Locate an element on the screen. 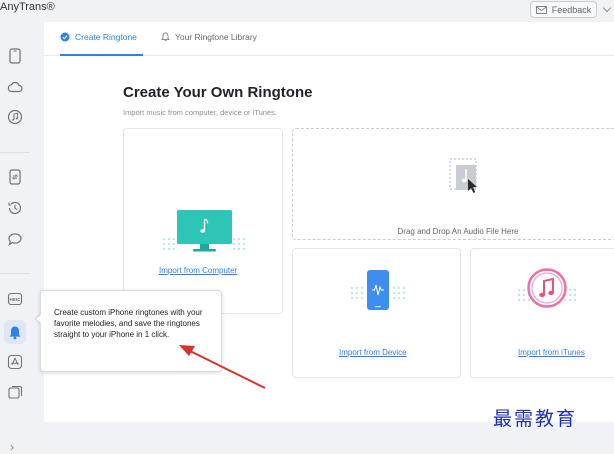  device-icon is located at coordinates (15, 56).